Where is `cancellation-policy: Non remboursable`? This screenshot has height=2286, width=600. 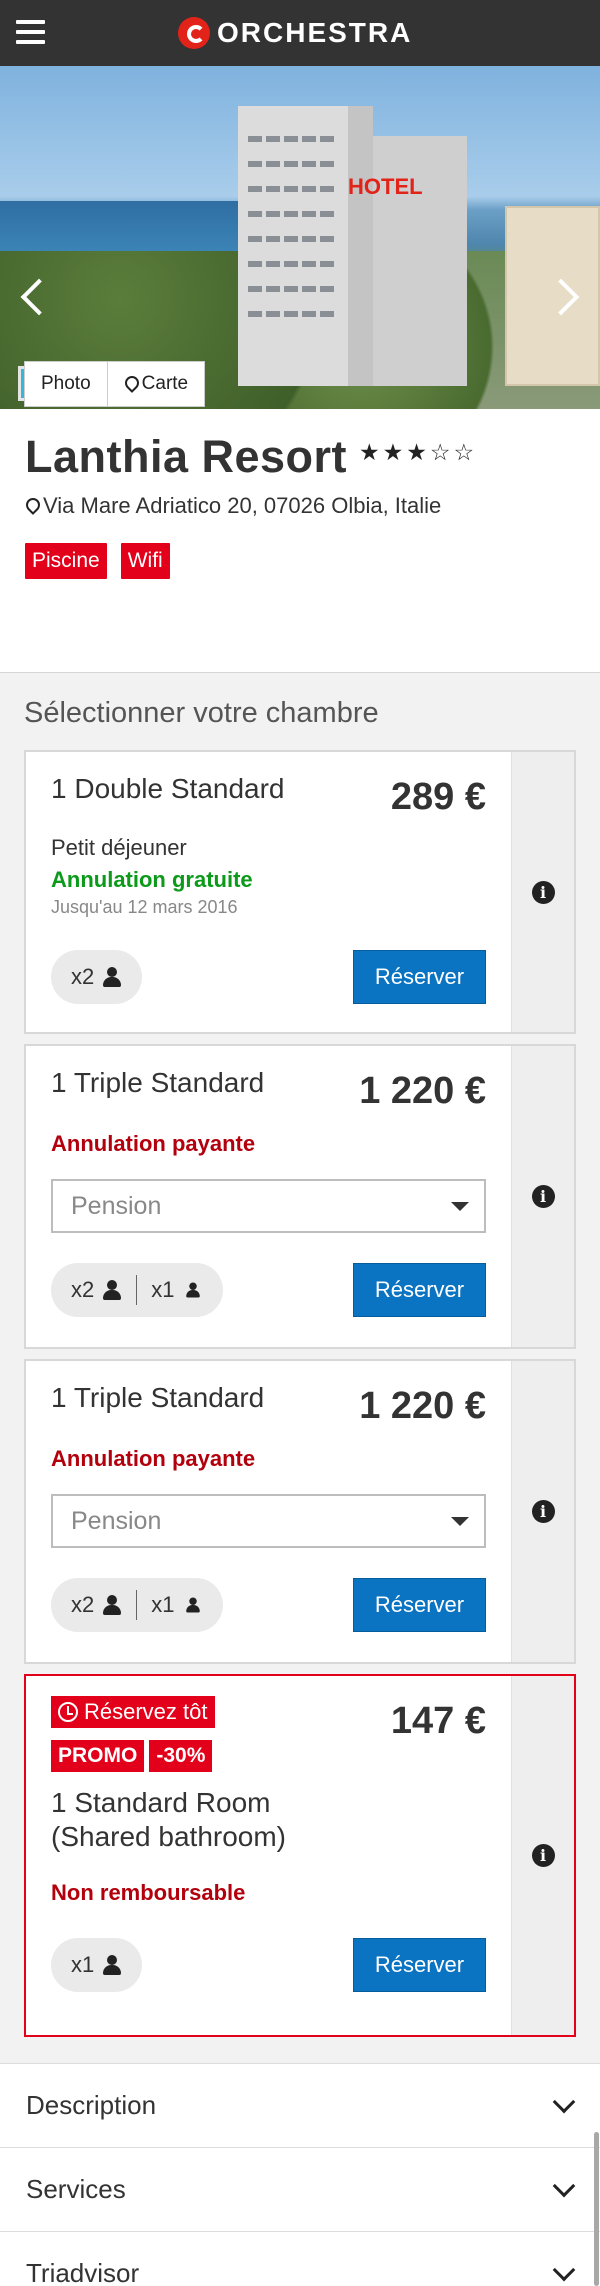
cancellation-policy: Non remboursable is located at coordinates (148, 1892).